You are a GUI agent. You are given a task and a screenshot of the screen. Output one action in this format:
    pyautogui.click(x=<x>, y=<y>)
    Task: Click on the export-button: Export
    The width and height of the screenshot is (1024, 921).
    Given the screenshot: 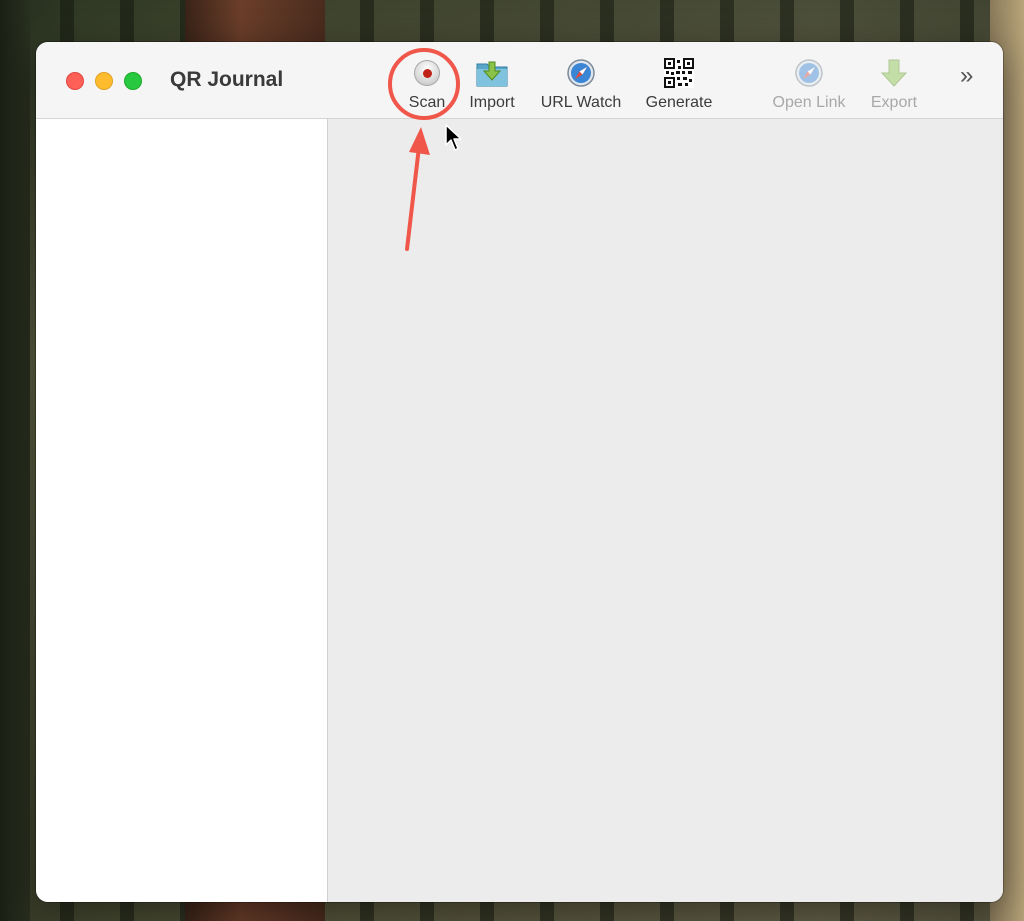 What is the action you would take?
    pyautogui.click(x=894, y=86)
    